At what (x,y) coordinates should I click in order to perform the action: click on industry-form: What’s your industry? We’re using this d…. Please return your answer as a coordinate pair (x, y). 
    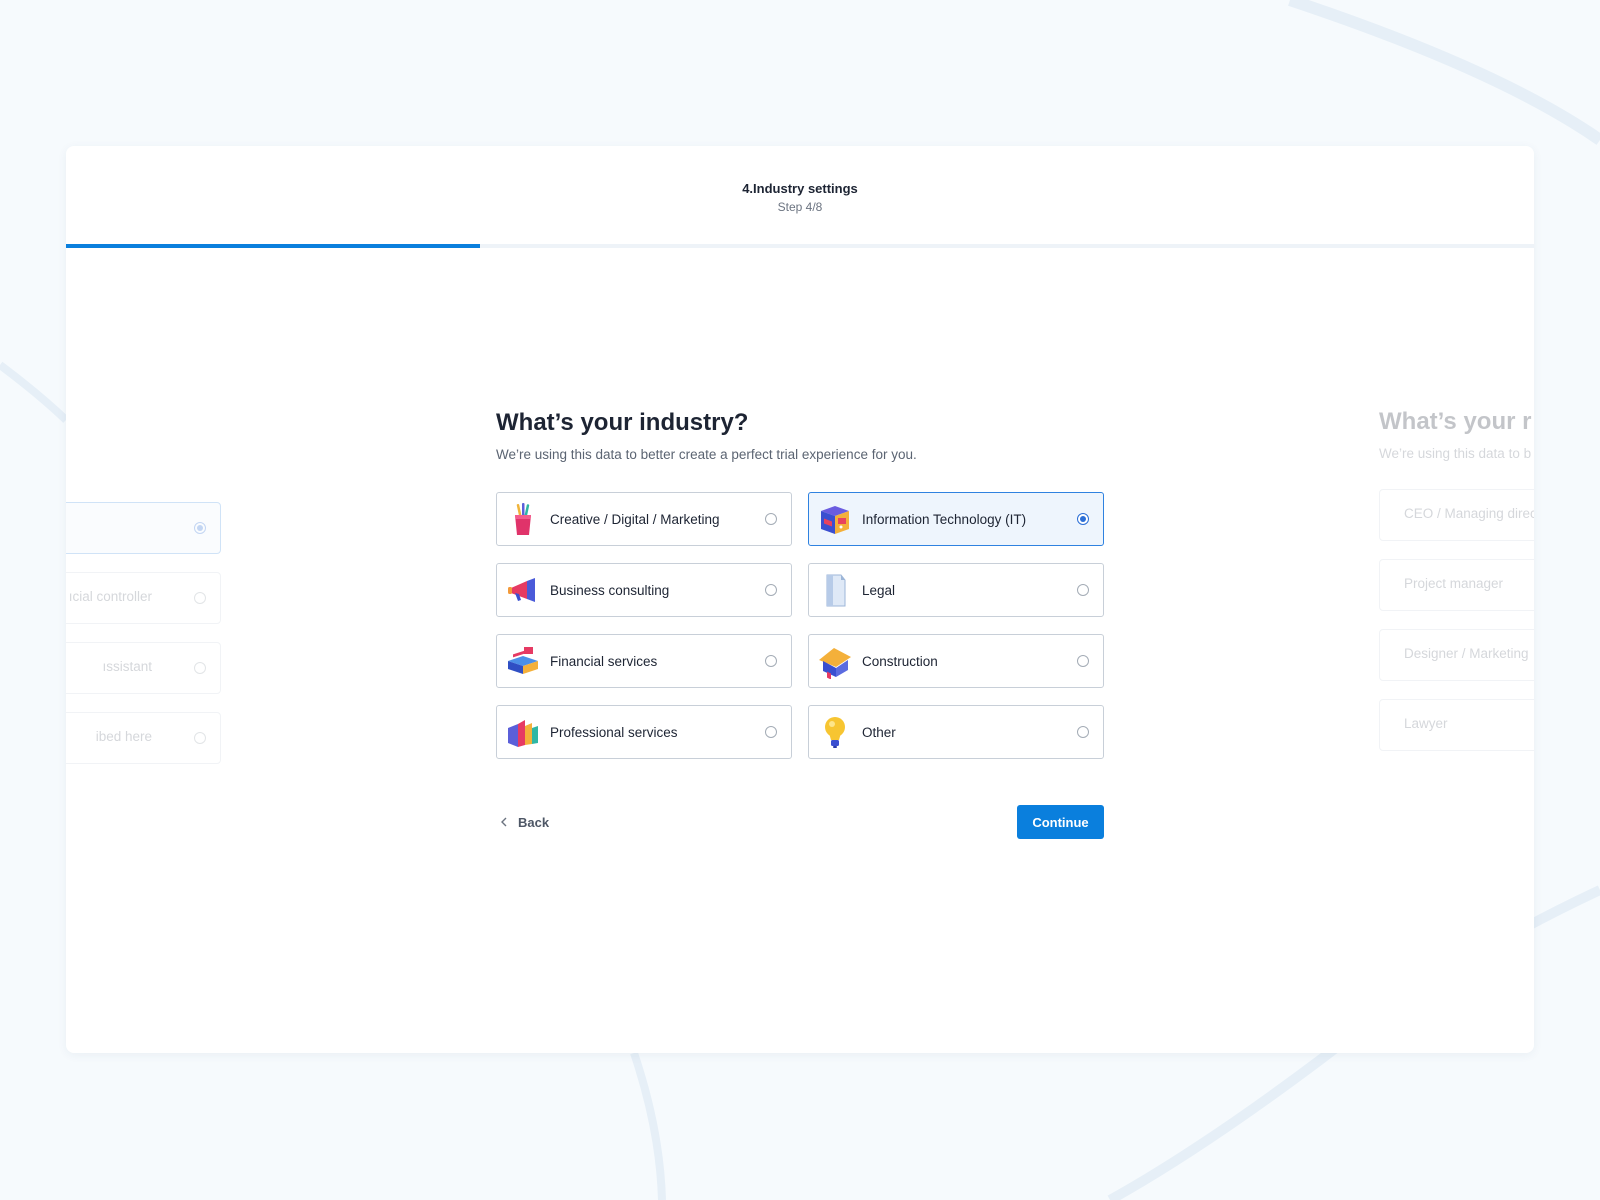
    Looking at the image, I should click on (800, 623).